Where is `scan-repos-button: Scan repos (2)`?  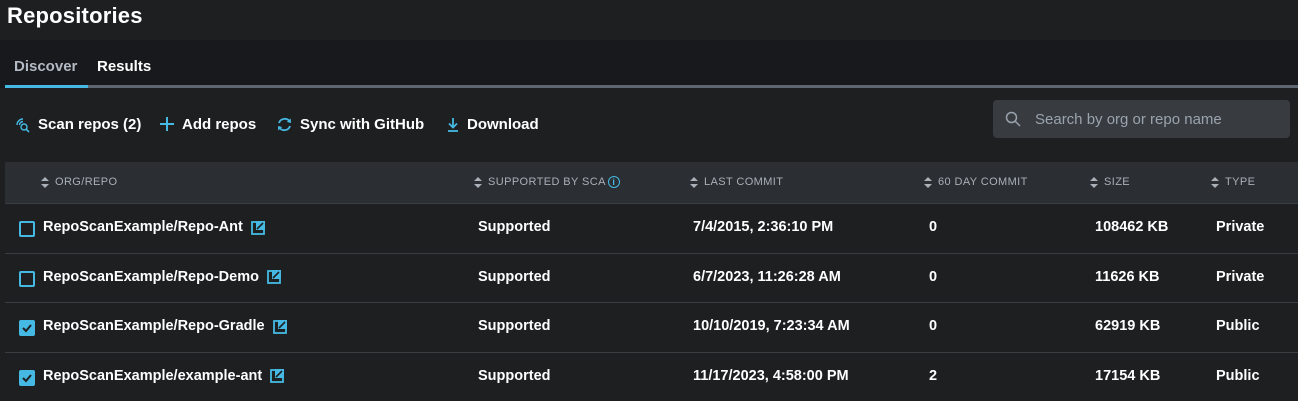
scan-repos-button: Scan repos (2) is located at coordinates (77, 124).